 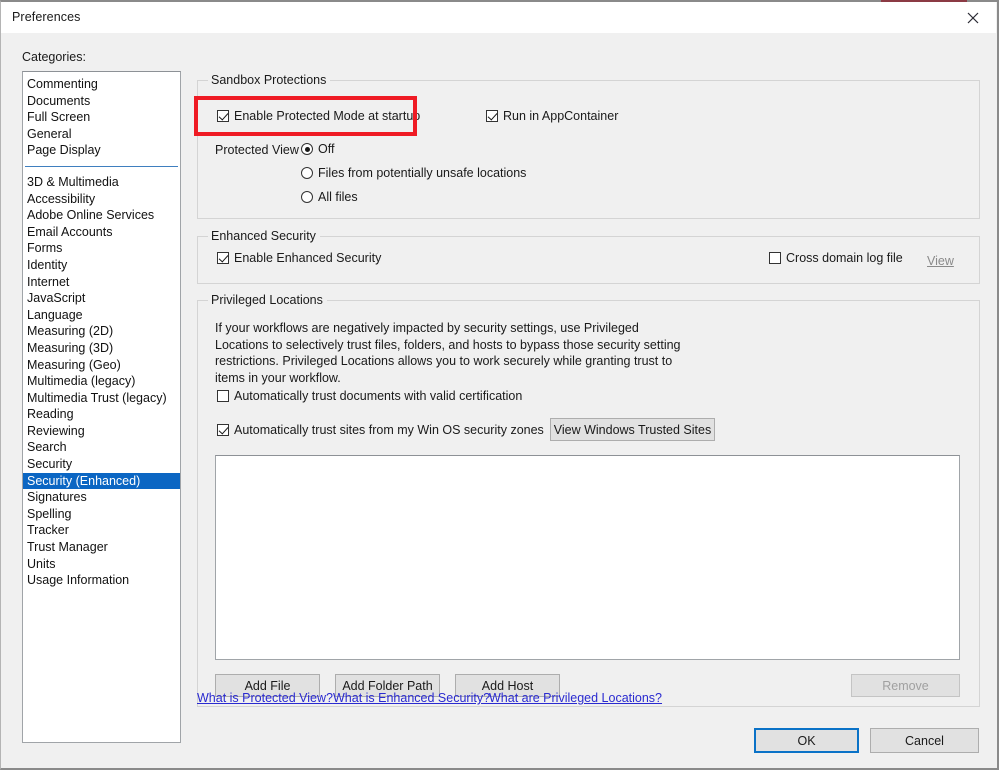 I want to click on protected-view-label: Protected View, so click(x=257, y=150).